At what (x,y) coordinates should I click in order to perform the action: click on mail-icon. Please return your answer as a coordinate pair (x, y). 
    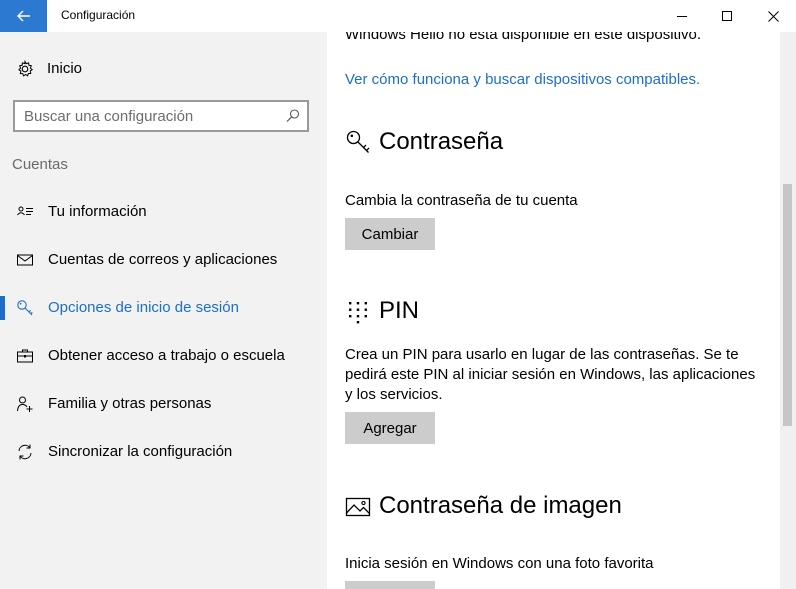
    Looking at the image, I should click on (25, 260).